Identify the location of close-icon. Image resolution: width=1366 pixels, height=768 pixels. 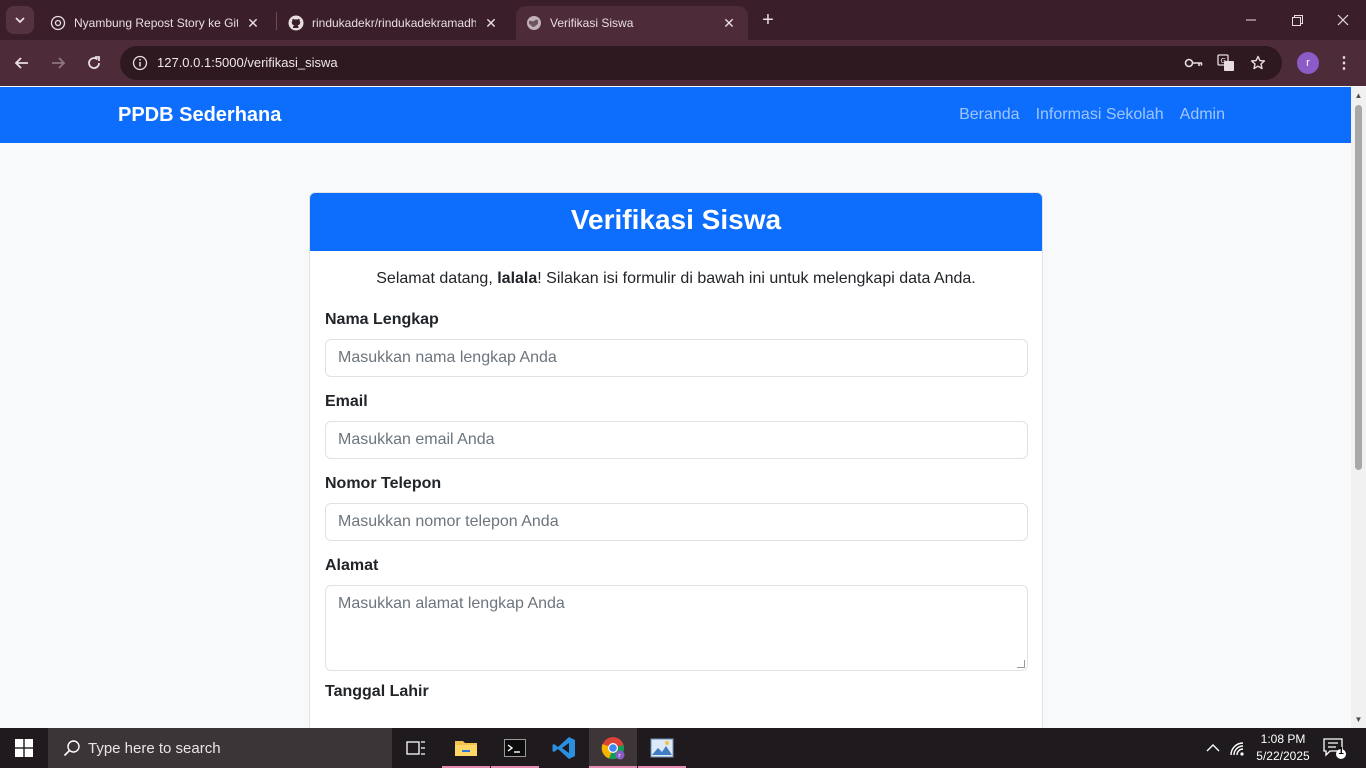
(1343, 20).